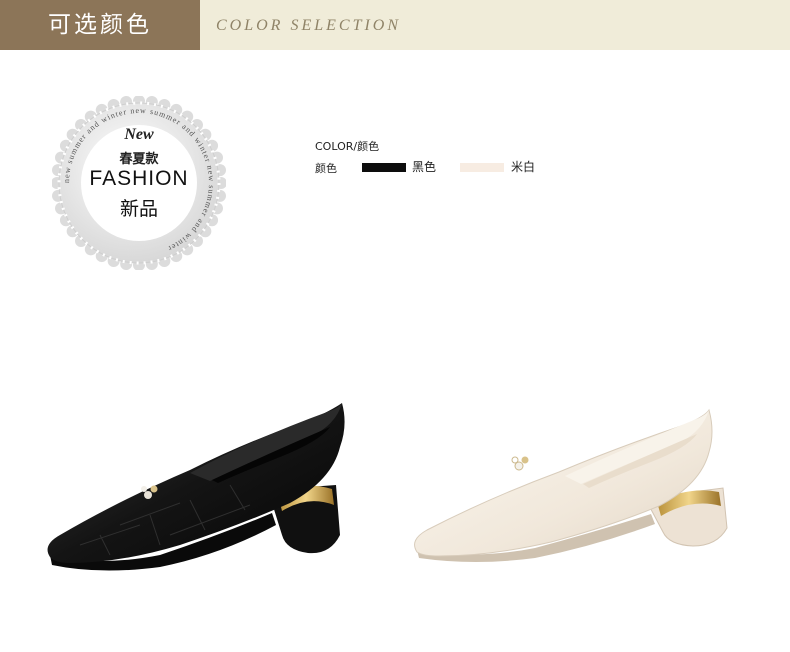 This screenshot has width=790, height=652. Describe the element at coordinates (384, 167) in the screenshot. I see `swatch-black` at that location.